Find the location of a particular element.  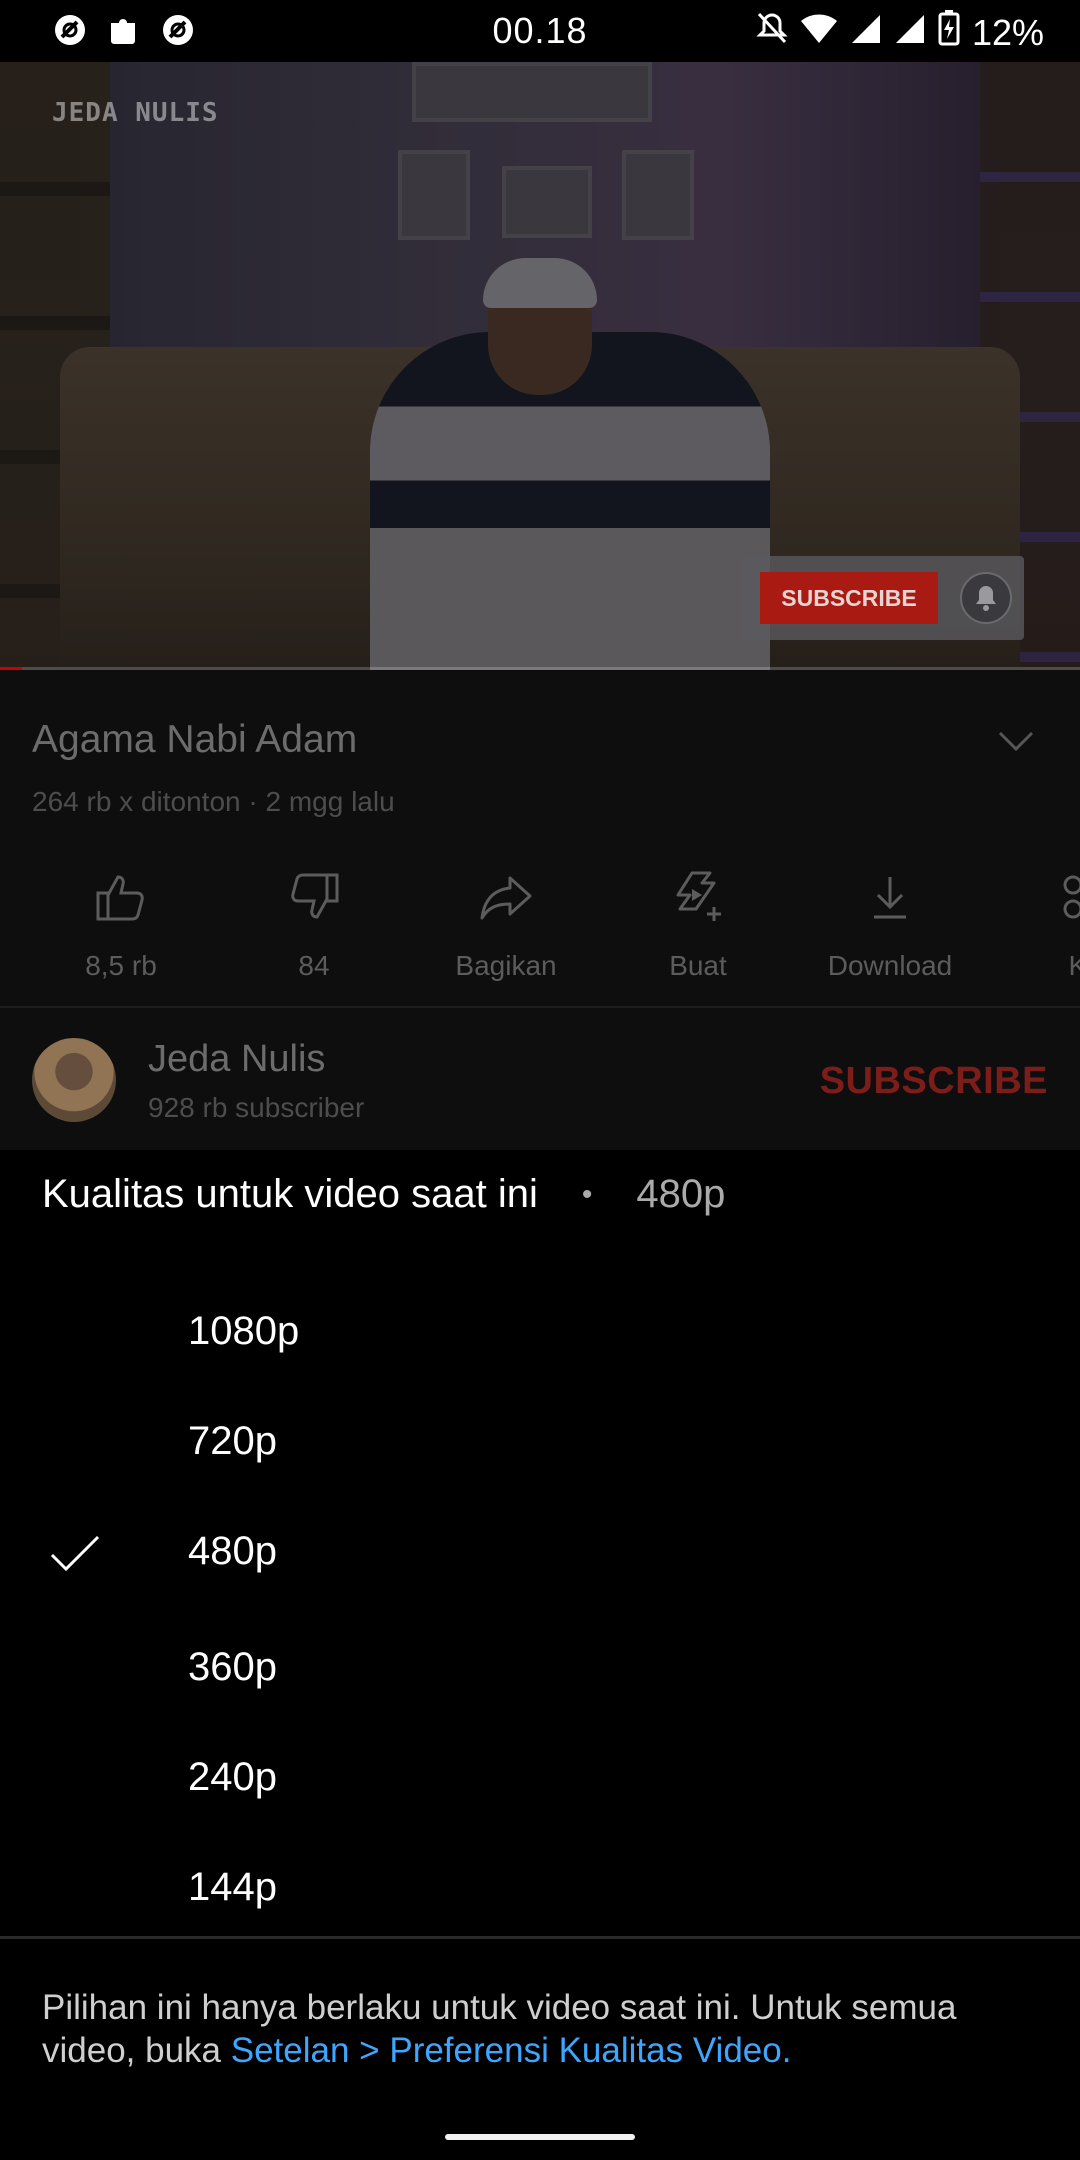

current-quality: 480p is located at coordinates (681, 1194).